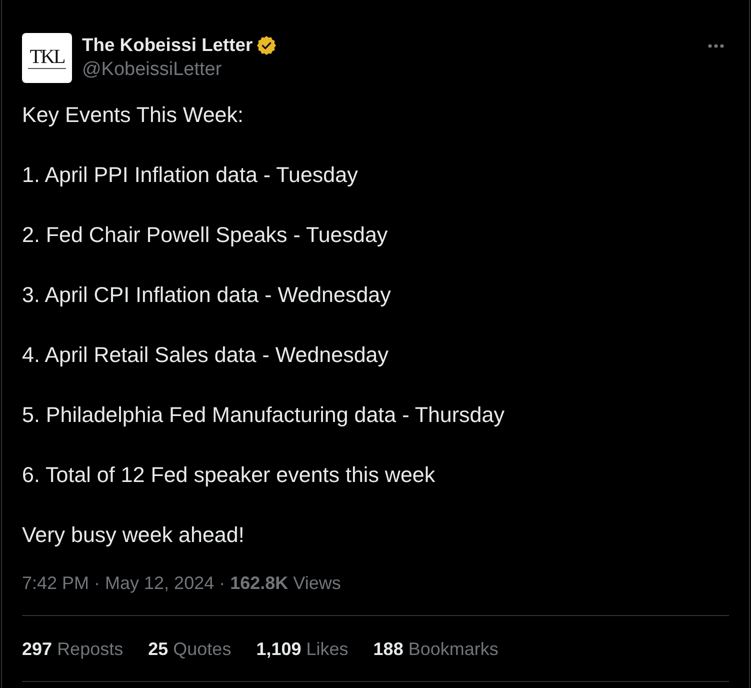 The image size is (751, 688). Describe the element at coordinates (133, 115) in the screenshot. I see `post-paragraph: Key Events This Week:` at that location.